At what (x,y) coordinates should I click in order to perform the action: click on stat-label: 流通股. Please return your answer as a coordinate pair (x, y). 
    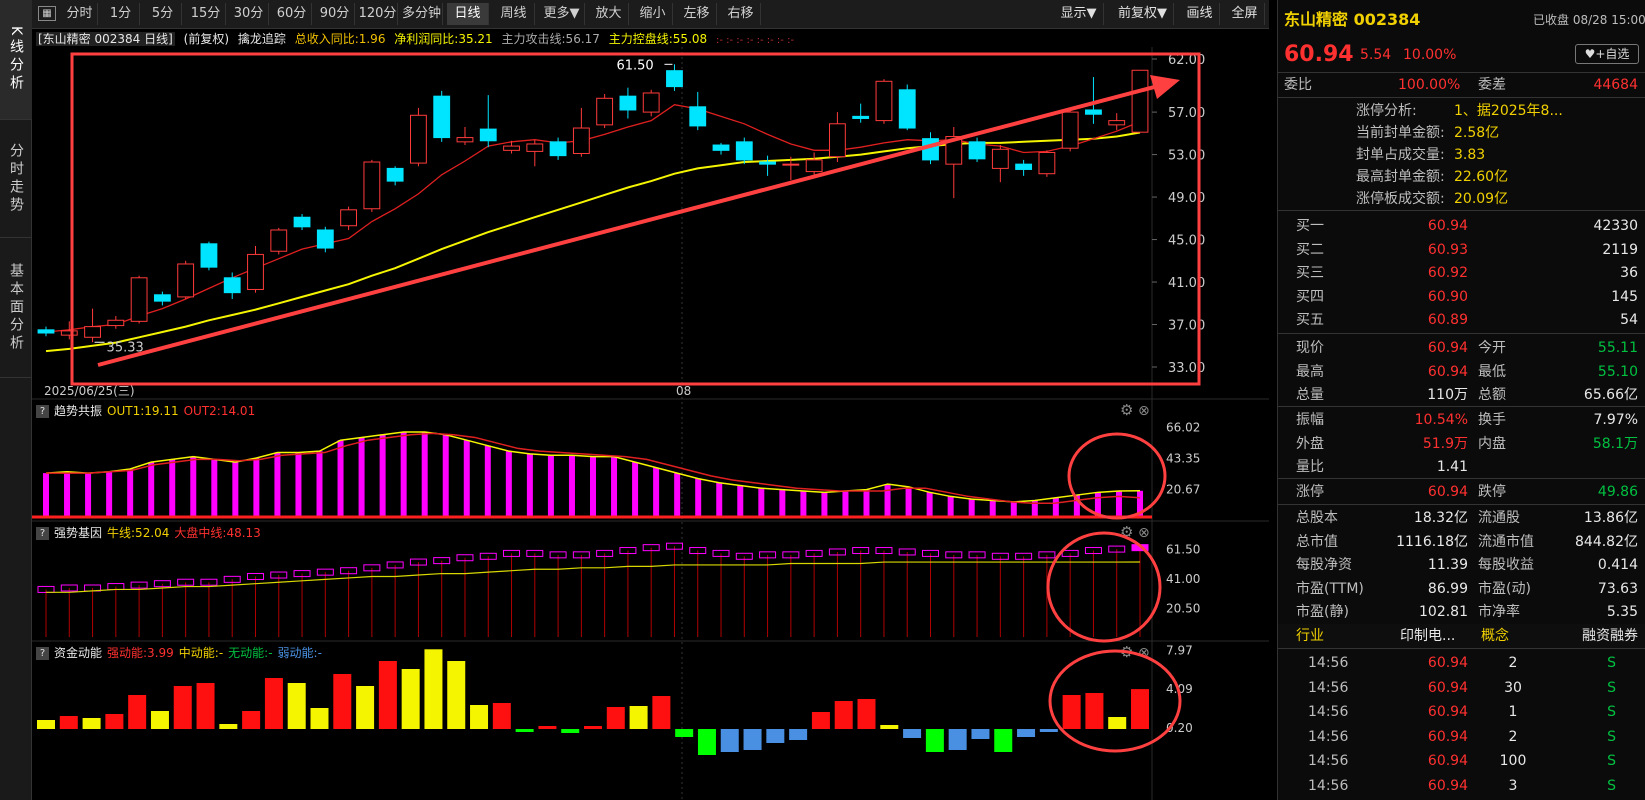
    Looking at the image, I should click on (1499, 518).